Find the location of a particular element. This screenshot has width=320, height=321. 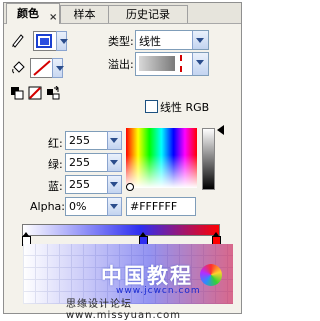

alpha-value: 0% is located at coordinates (78, 206).